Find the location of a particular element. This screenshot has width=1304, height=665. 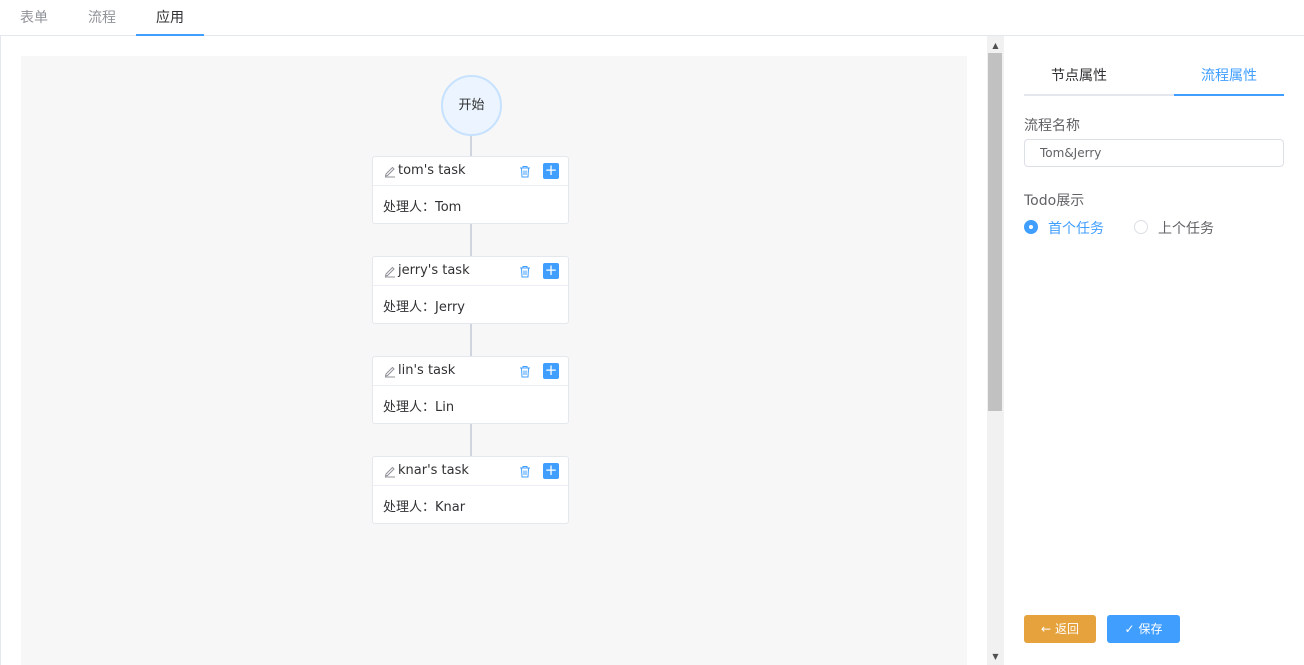

radio-label: 上个任务 is located at coordinates (1186, 229).